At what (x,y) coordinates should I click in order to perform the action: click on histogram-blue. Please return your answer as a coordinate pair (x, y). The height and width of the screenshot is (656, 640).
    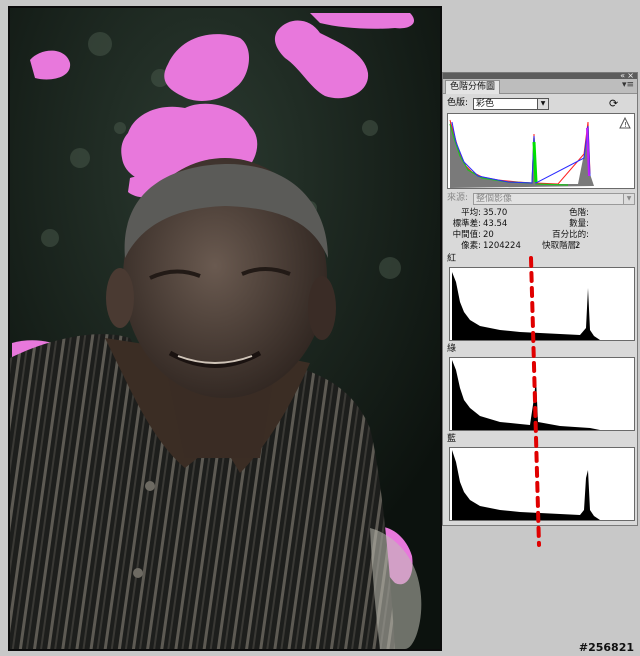
    Looking at the image, I should click on (542, 484).